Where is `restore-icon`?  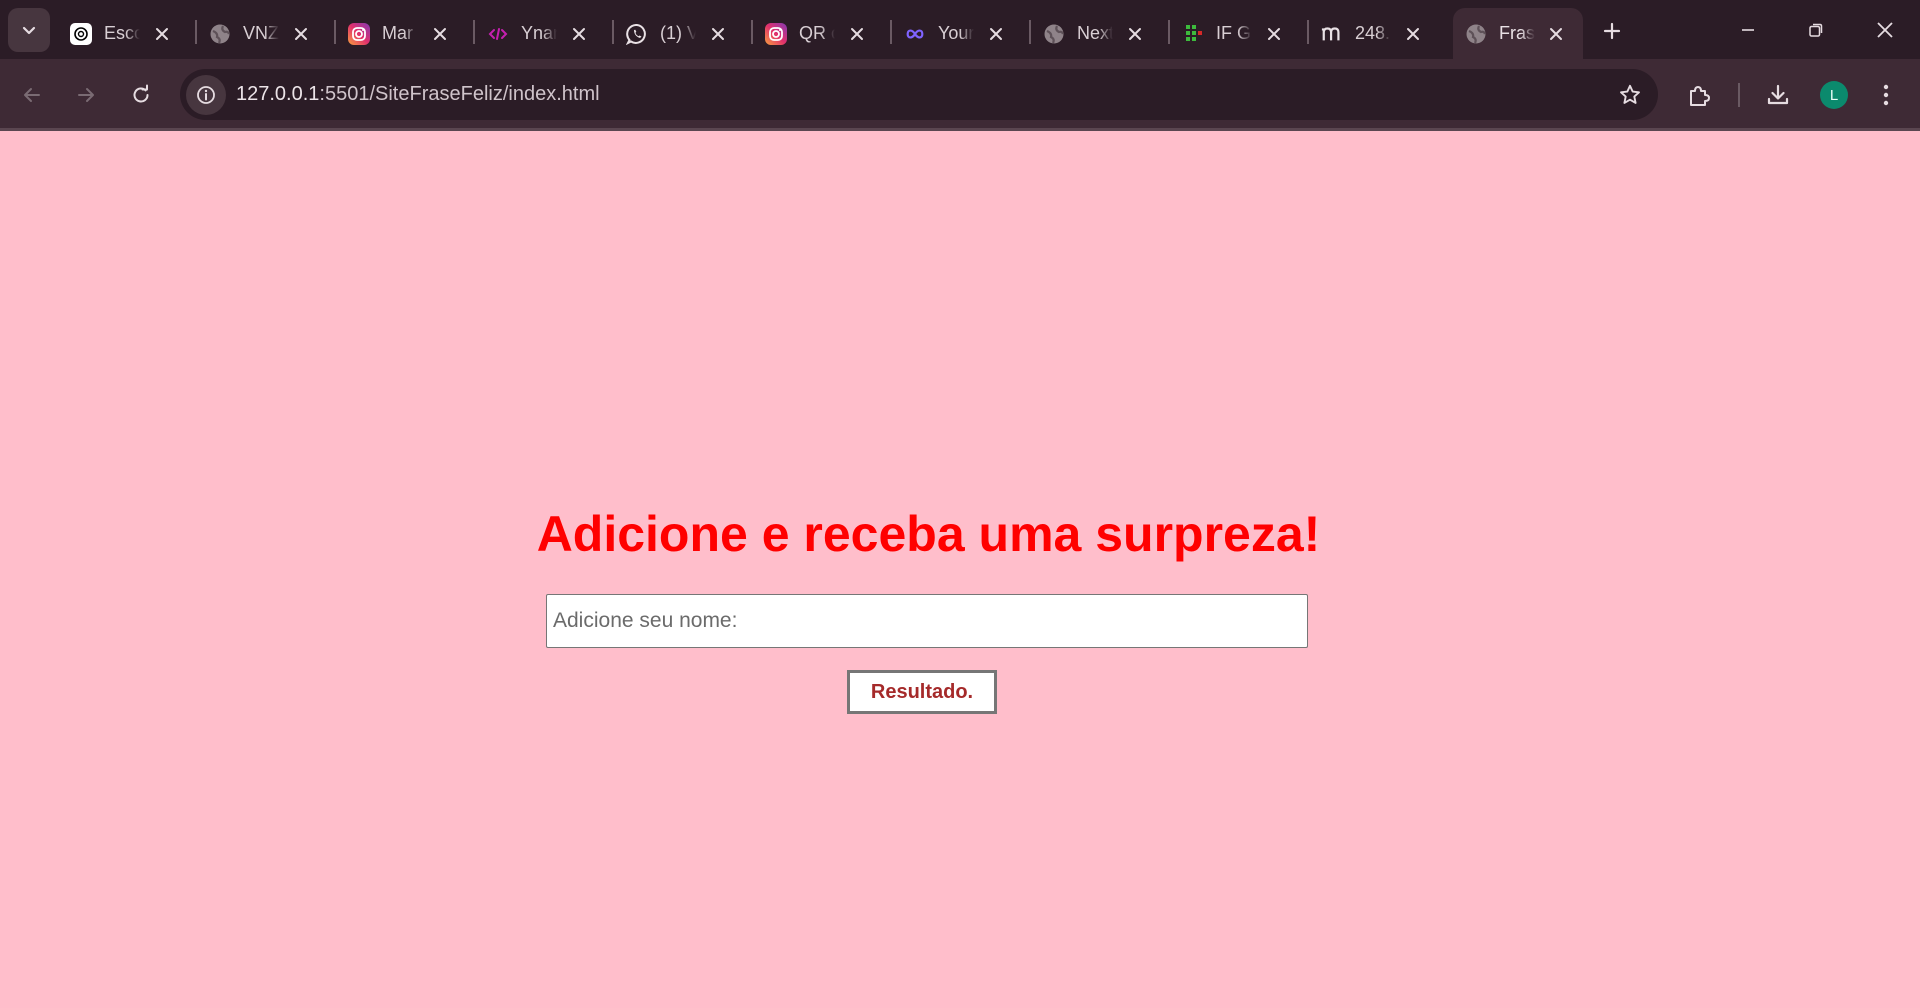 restore-icon is located at coordinates (1816, 30).